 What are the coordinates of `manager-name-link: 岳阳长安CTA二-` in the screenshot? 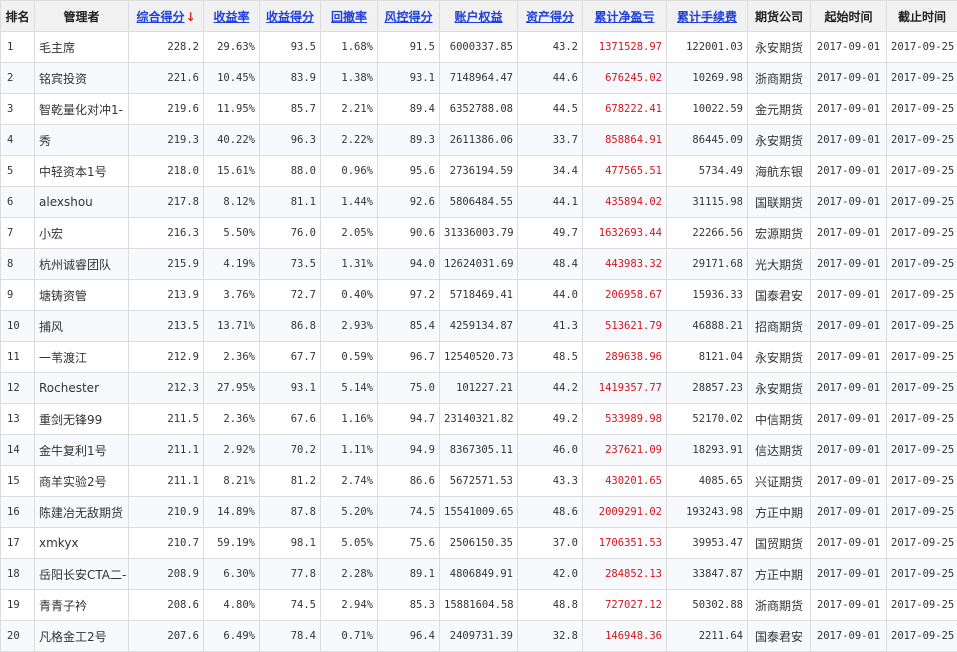 It's located at (82, 574).